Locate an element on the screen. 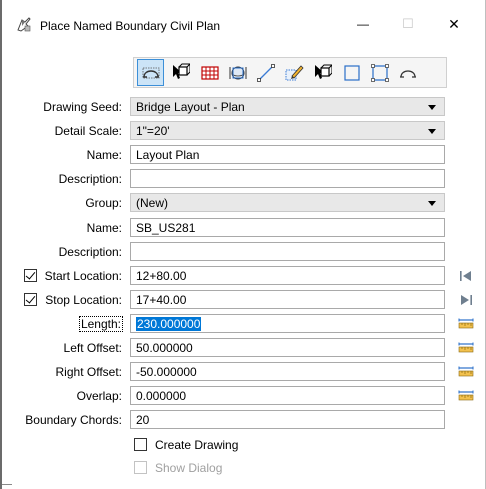 The height and width of the screenshot is (489, 486). drawing-seed-row: Drawing Seed: Bridge Layout - Plan is located at coordinates (243, 107).